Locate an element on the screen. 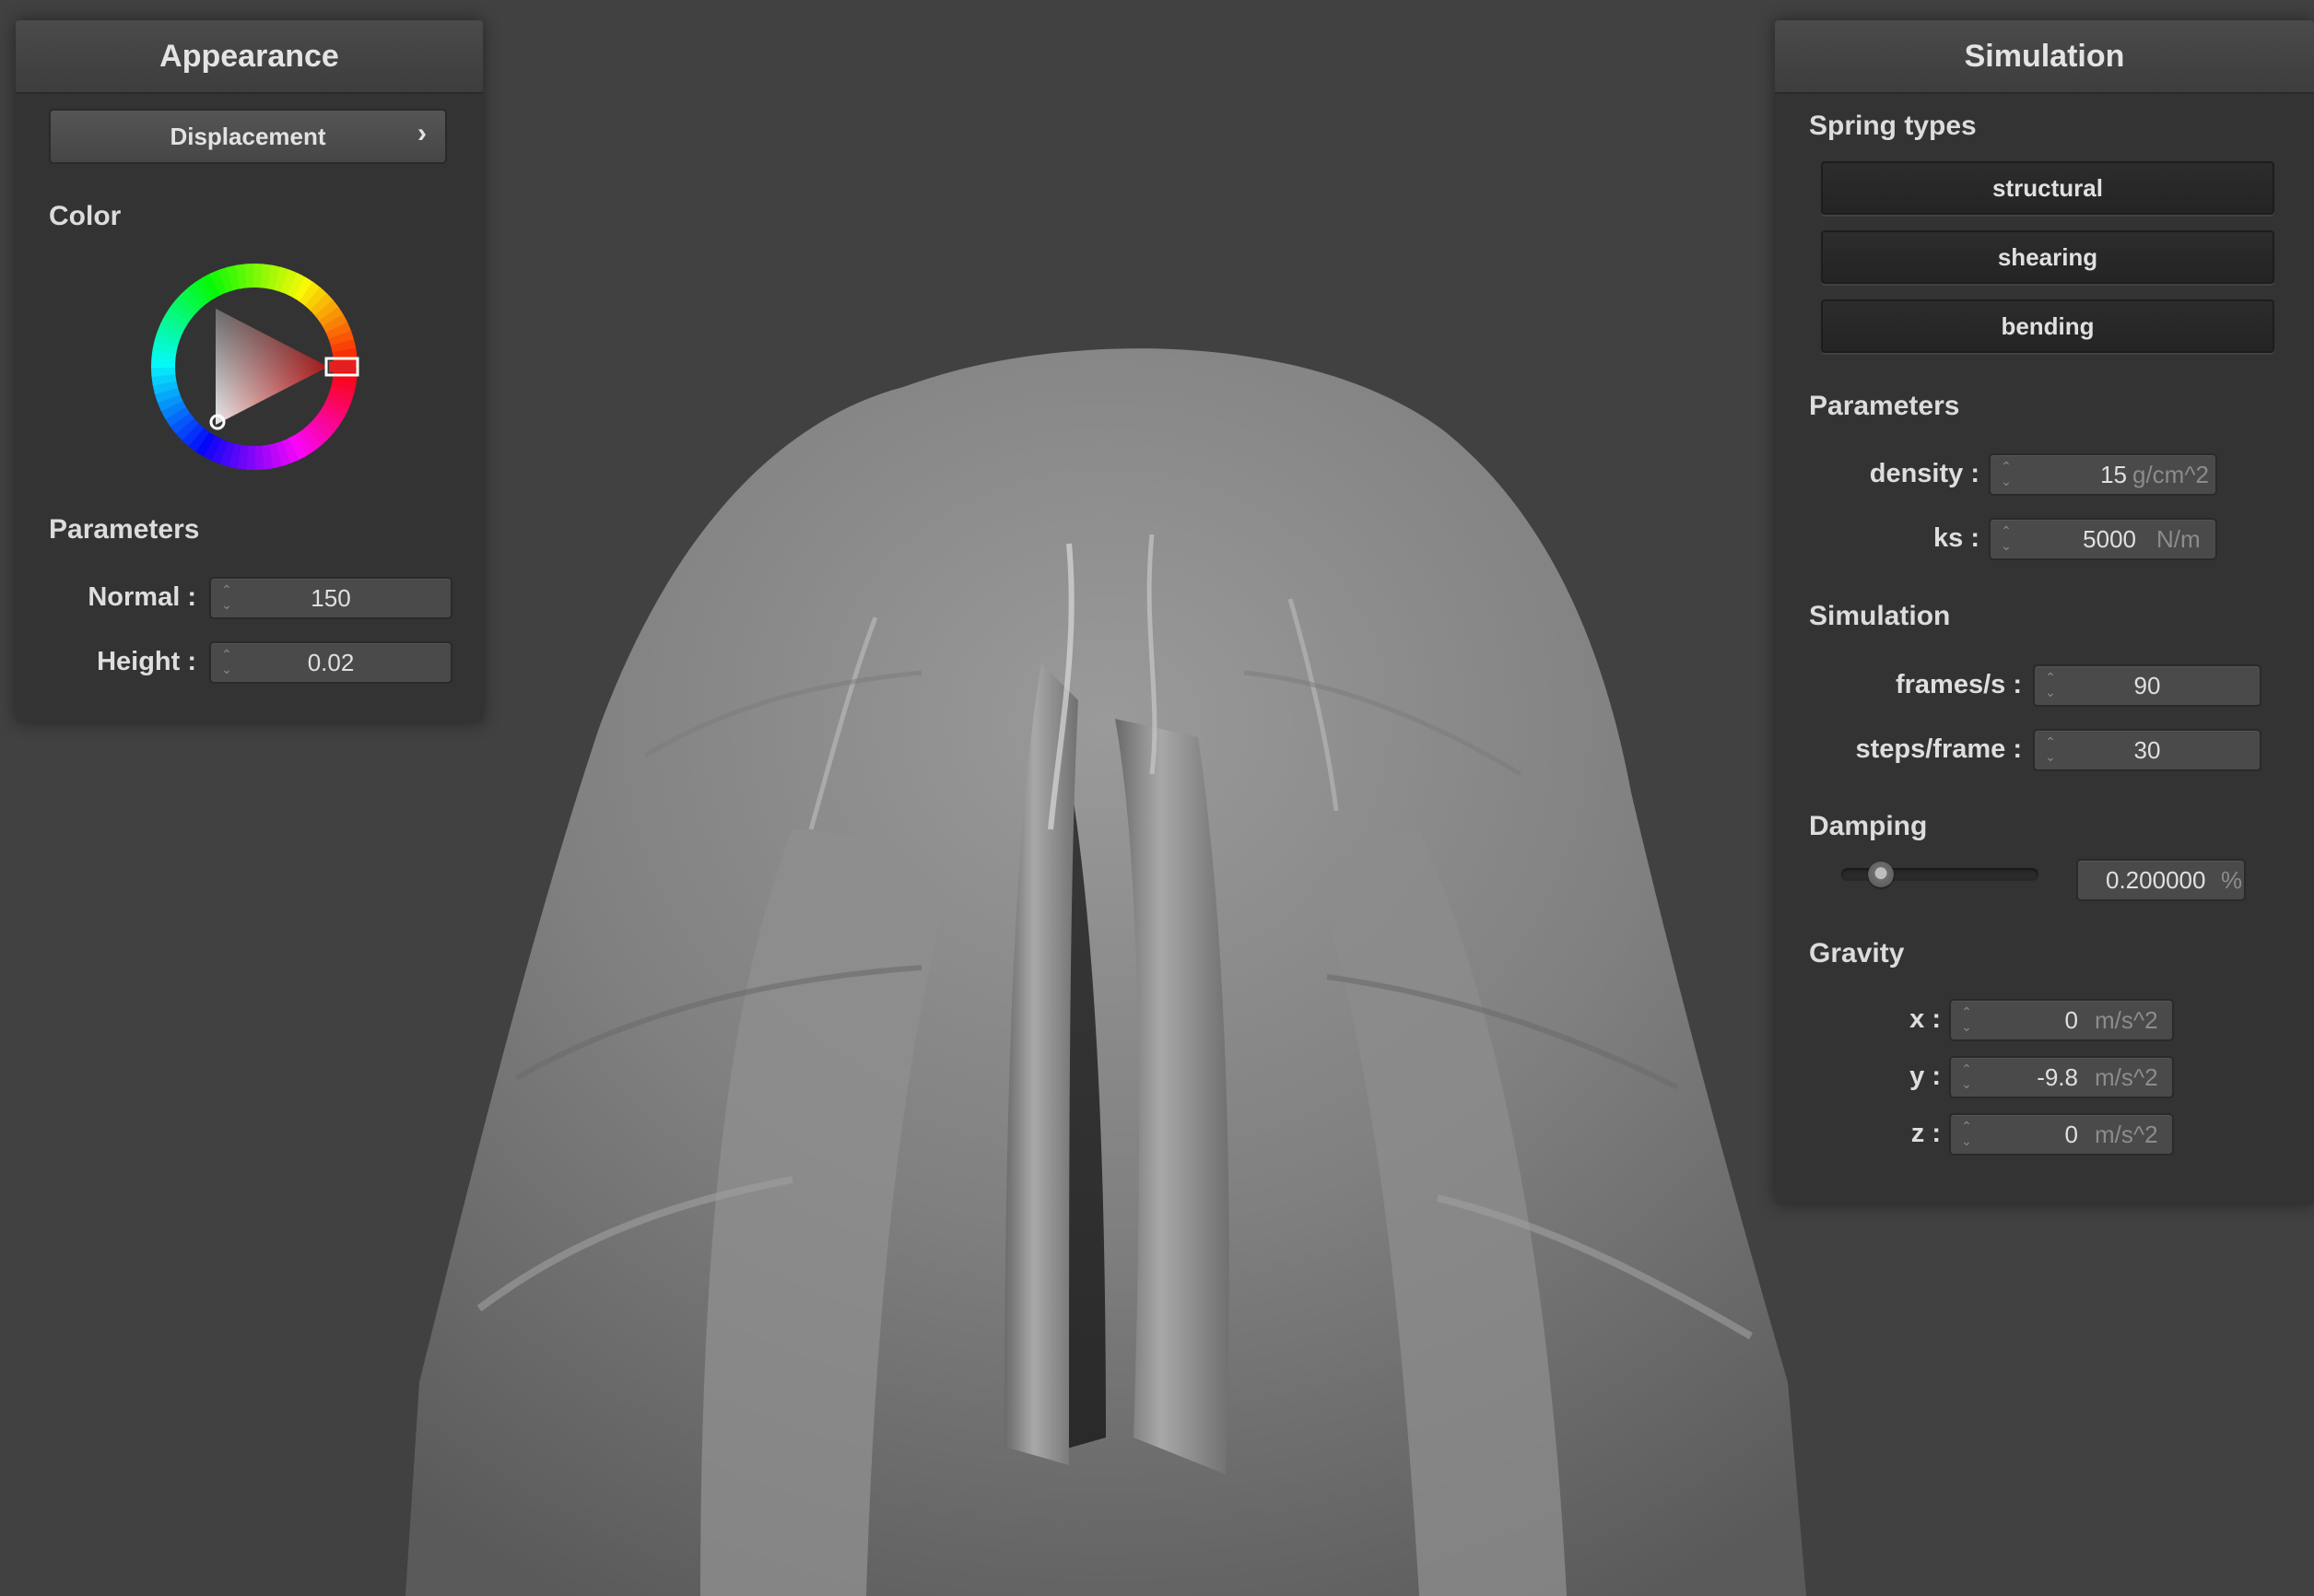 The height and width of the screenshot is (1596, 2314). gravity-x-label: x : is located at coordinates (1925, 1019).